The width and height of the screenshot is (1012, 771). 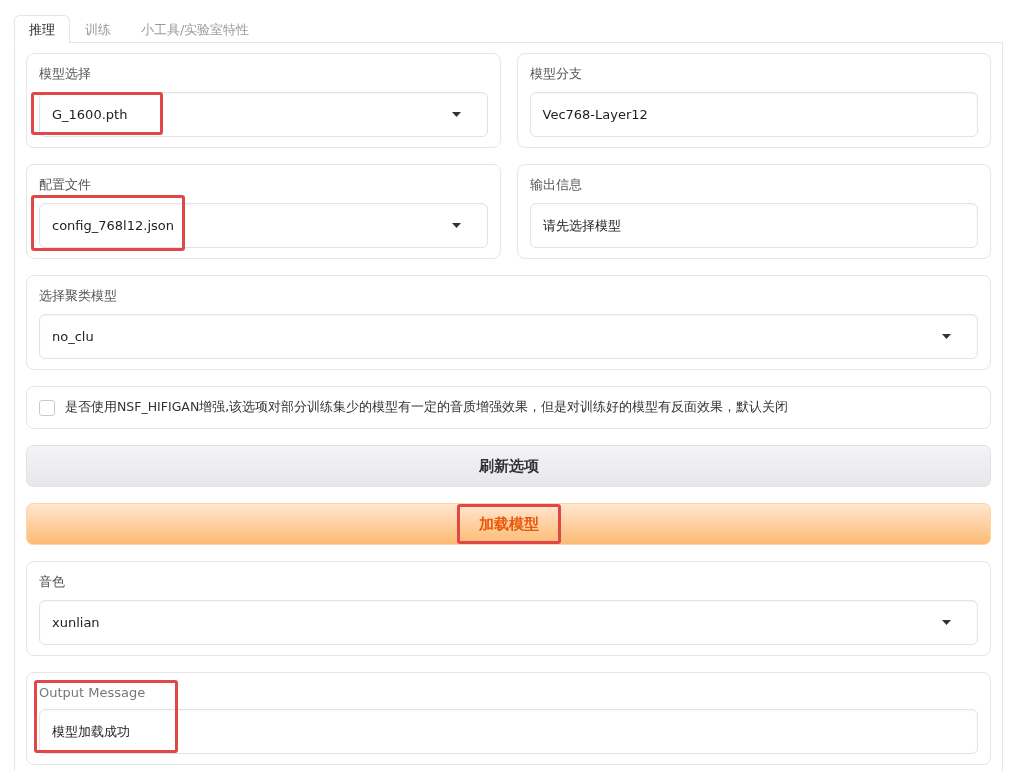 I want to click on checkbox-label: 是否使用NSF_HIFIGAN增强,该选项对部分训练集少的模型有一定的音质增强效果，但是对训练好的模型有反面效果，默认关闭, so click(x=427, y=407).